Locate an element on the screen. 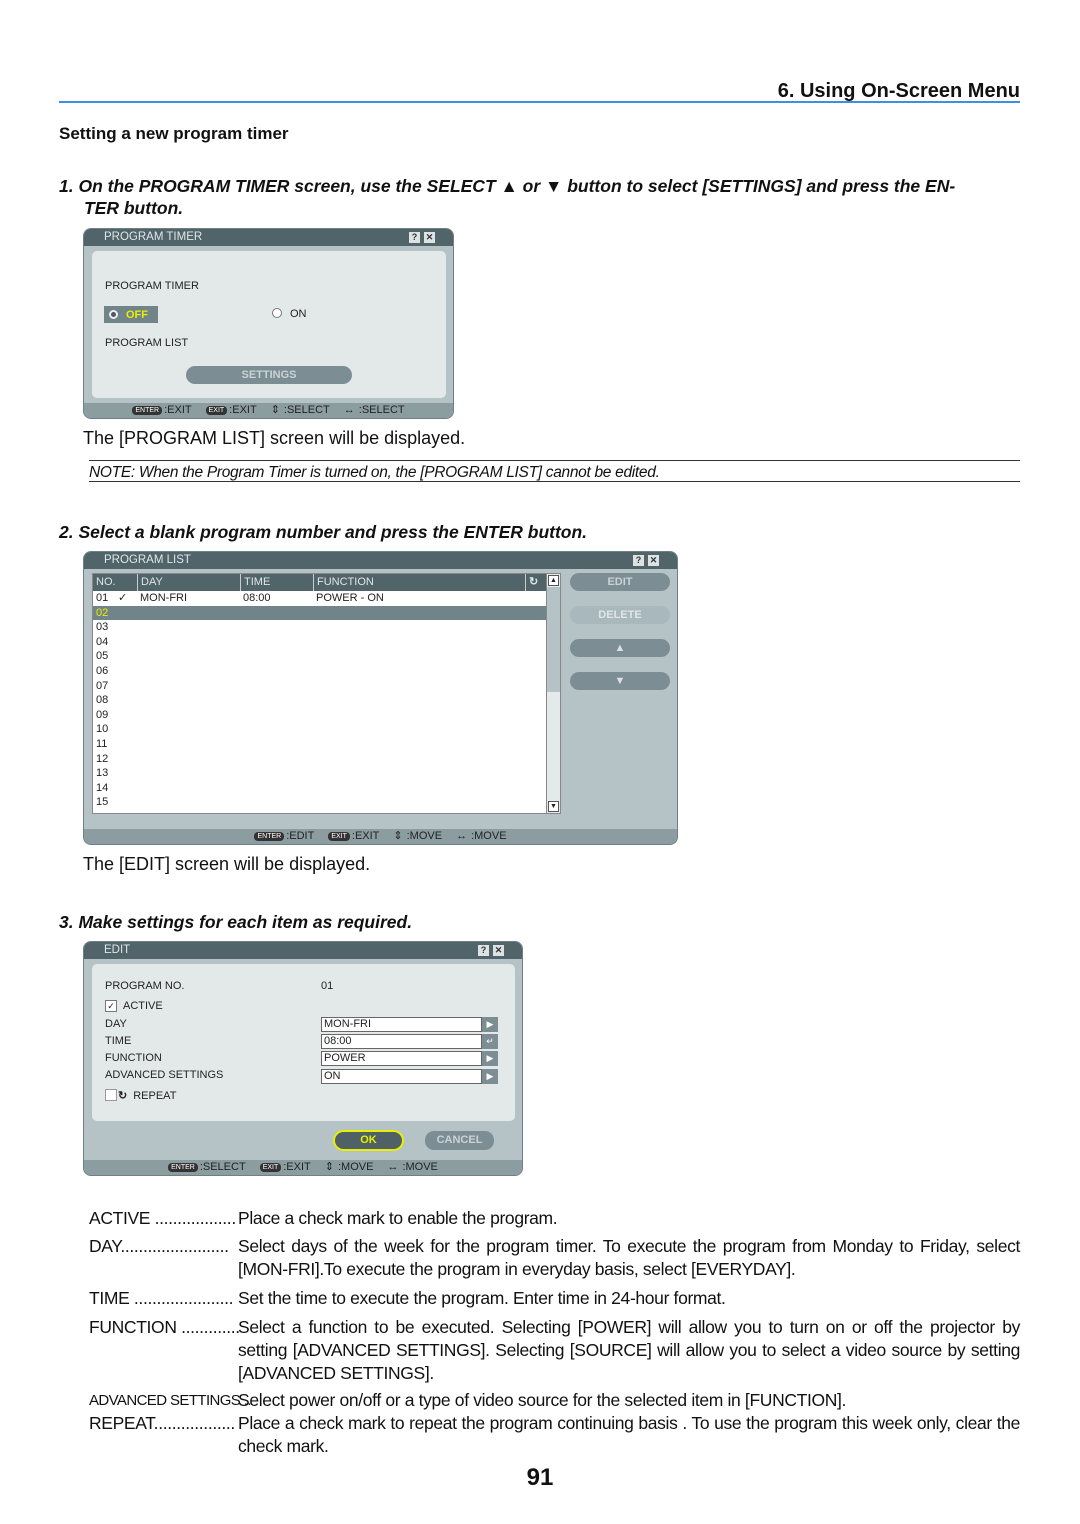  day-label: DAY is located at coordinates (116, 1024).